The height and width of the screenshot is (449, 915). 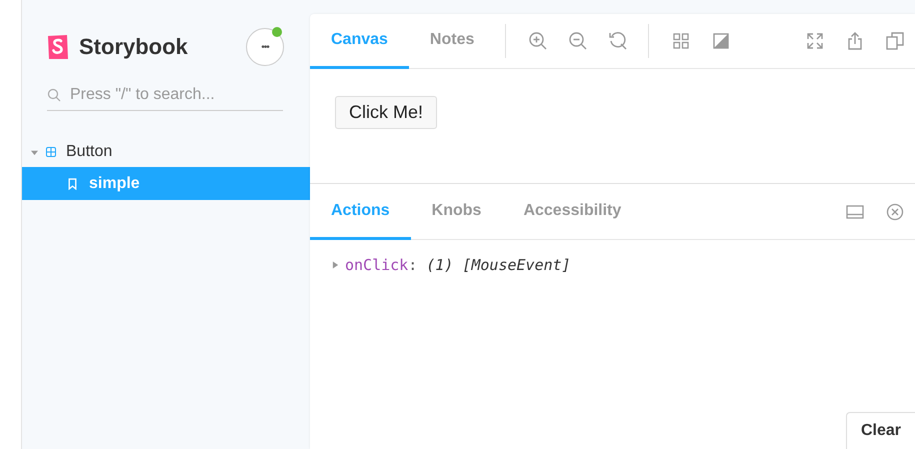 I want to click on tab: Canvas, so click(x=359, y=41).